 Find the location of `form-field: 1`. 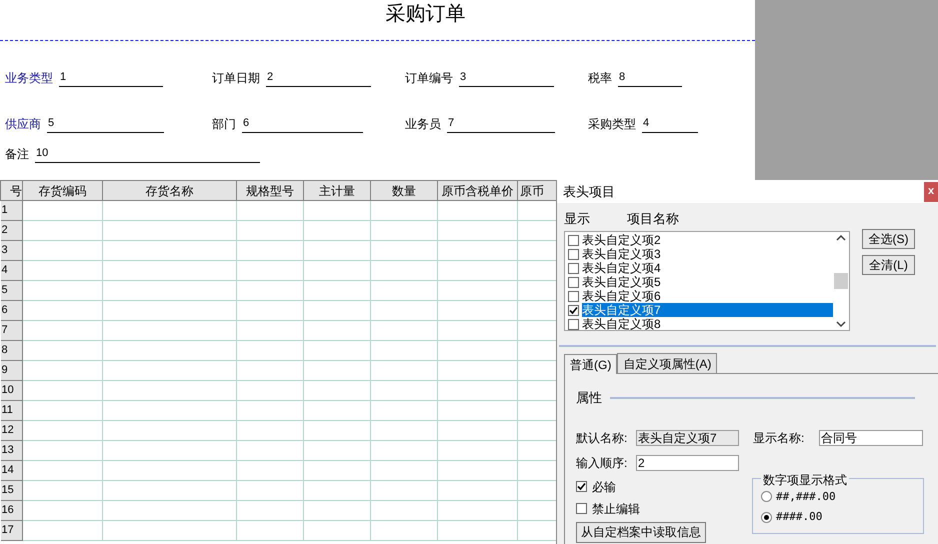

form-field: 1 is located at coordinates (111, 78).